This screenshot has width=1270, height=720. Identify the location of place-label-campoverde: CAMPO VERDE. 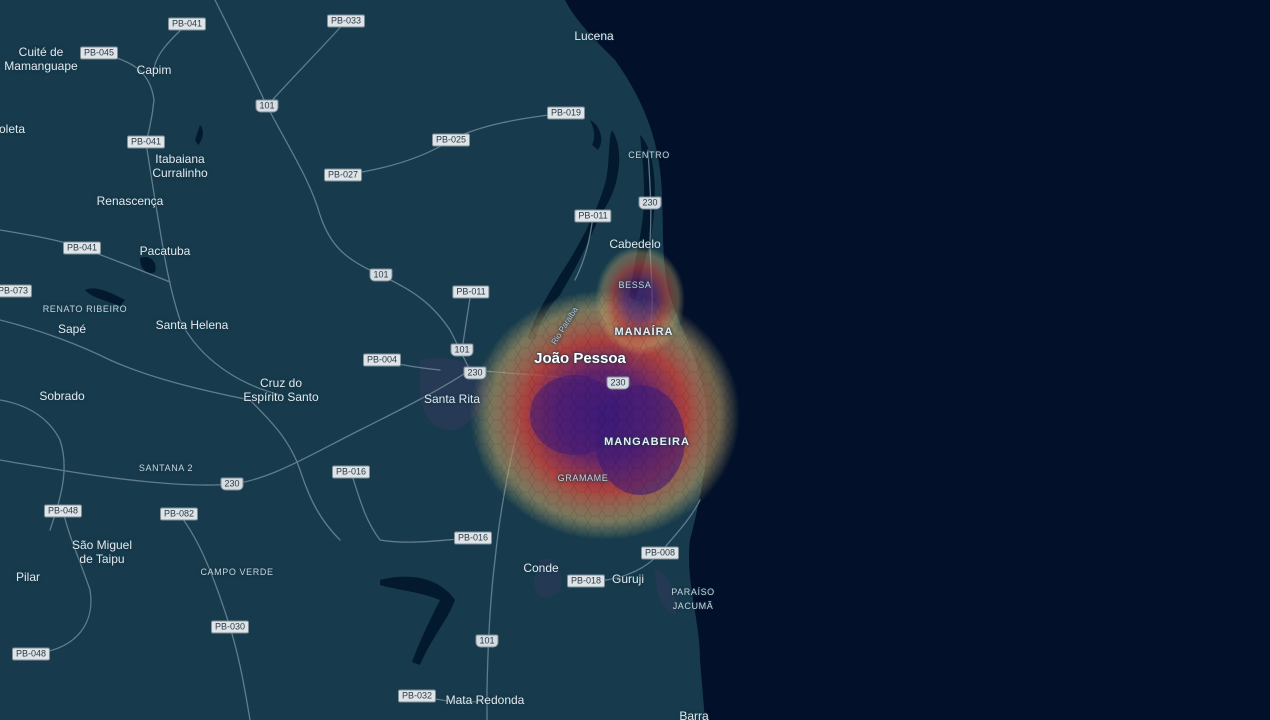
(236, 572).